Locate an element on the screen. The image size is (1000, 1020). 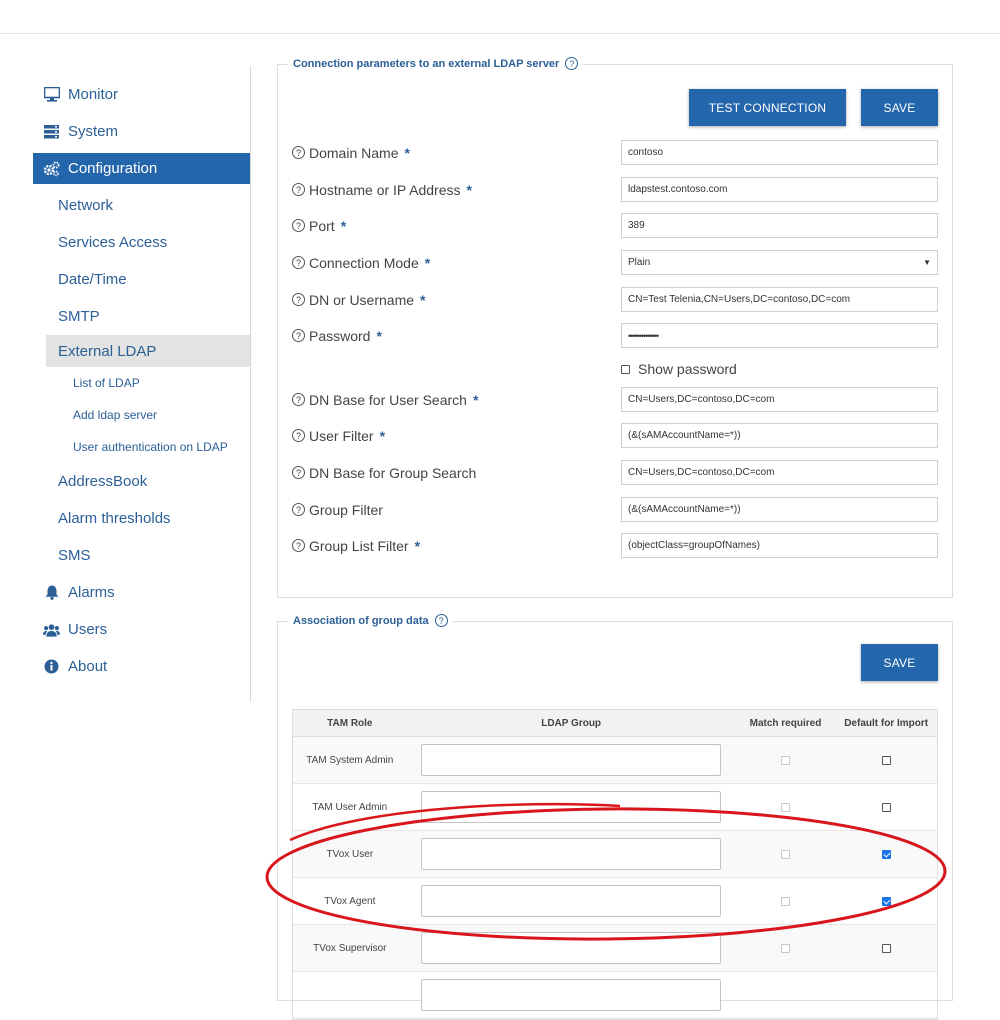
table-row: TAM System Admin is located at coordinates (615, 760).